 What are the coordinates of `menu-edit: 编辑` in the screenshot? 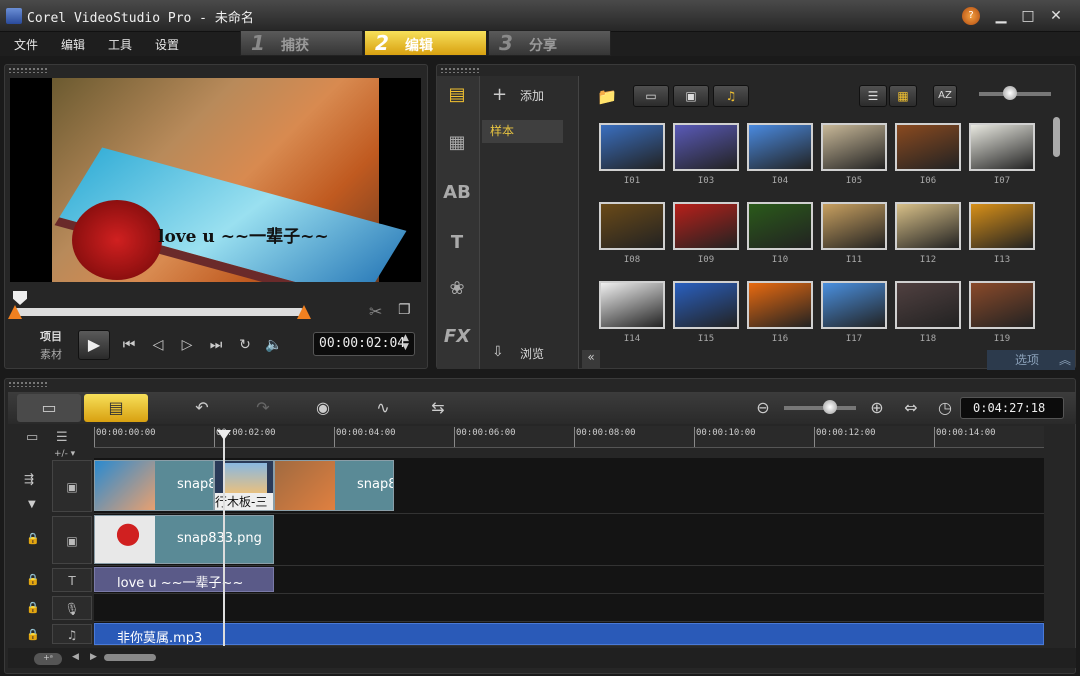 It's located at (73, 44).